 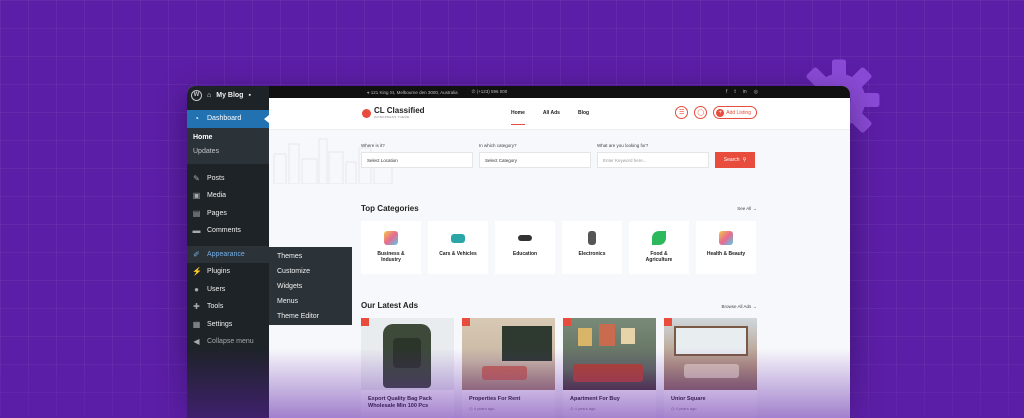 What do you see at coordinates (458, 247) in the screenshot?
I see `category-card: Cars & Vehicles` at bounding box center [458, 247].